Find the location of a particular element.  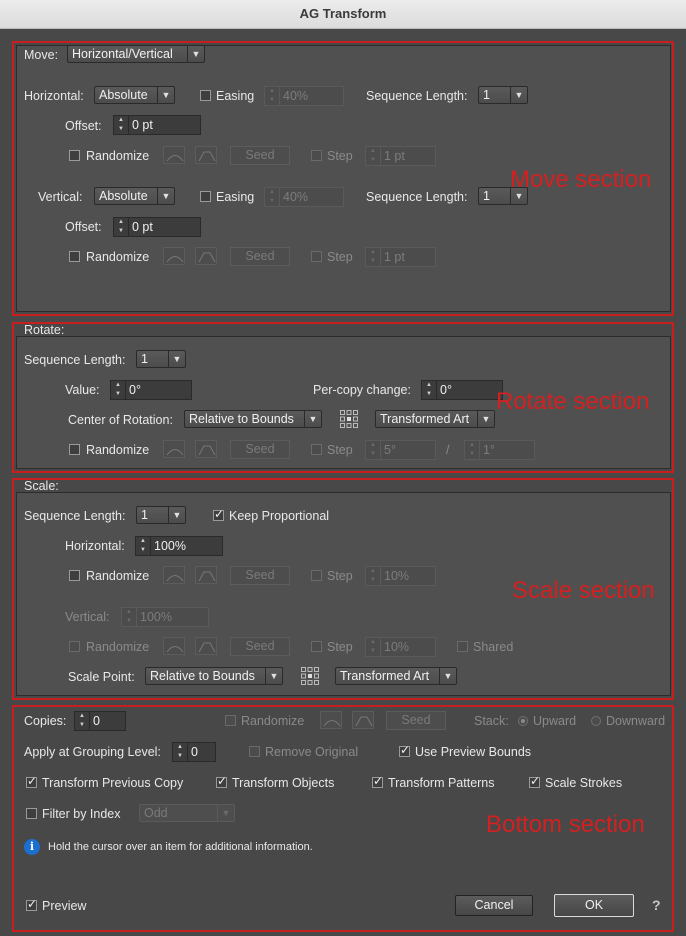

horizontal-step-label: Step is located at coordinates (340, 156).